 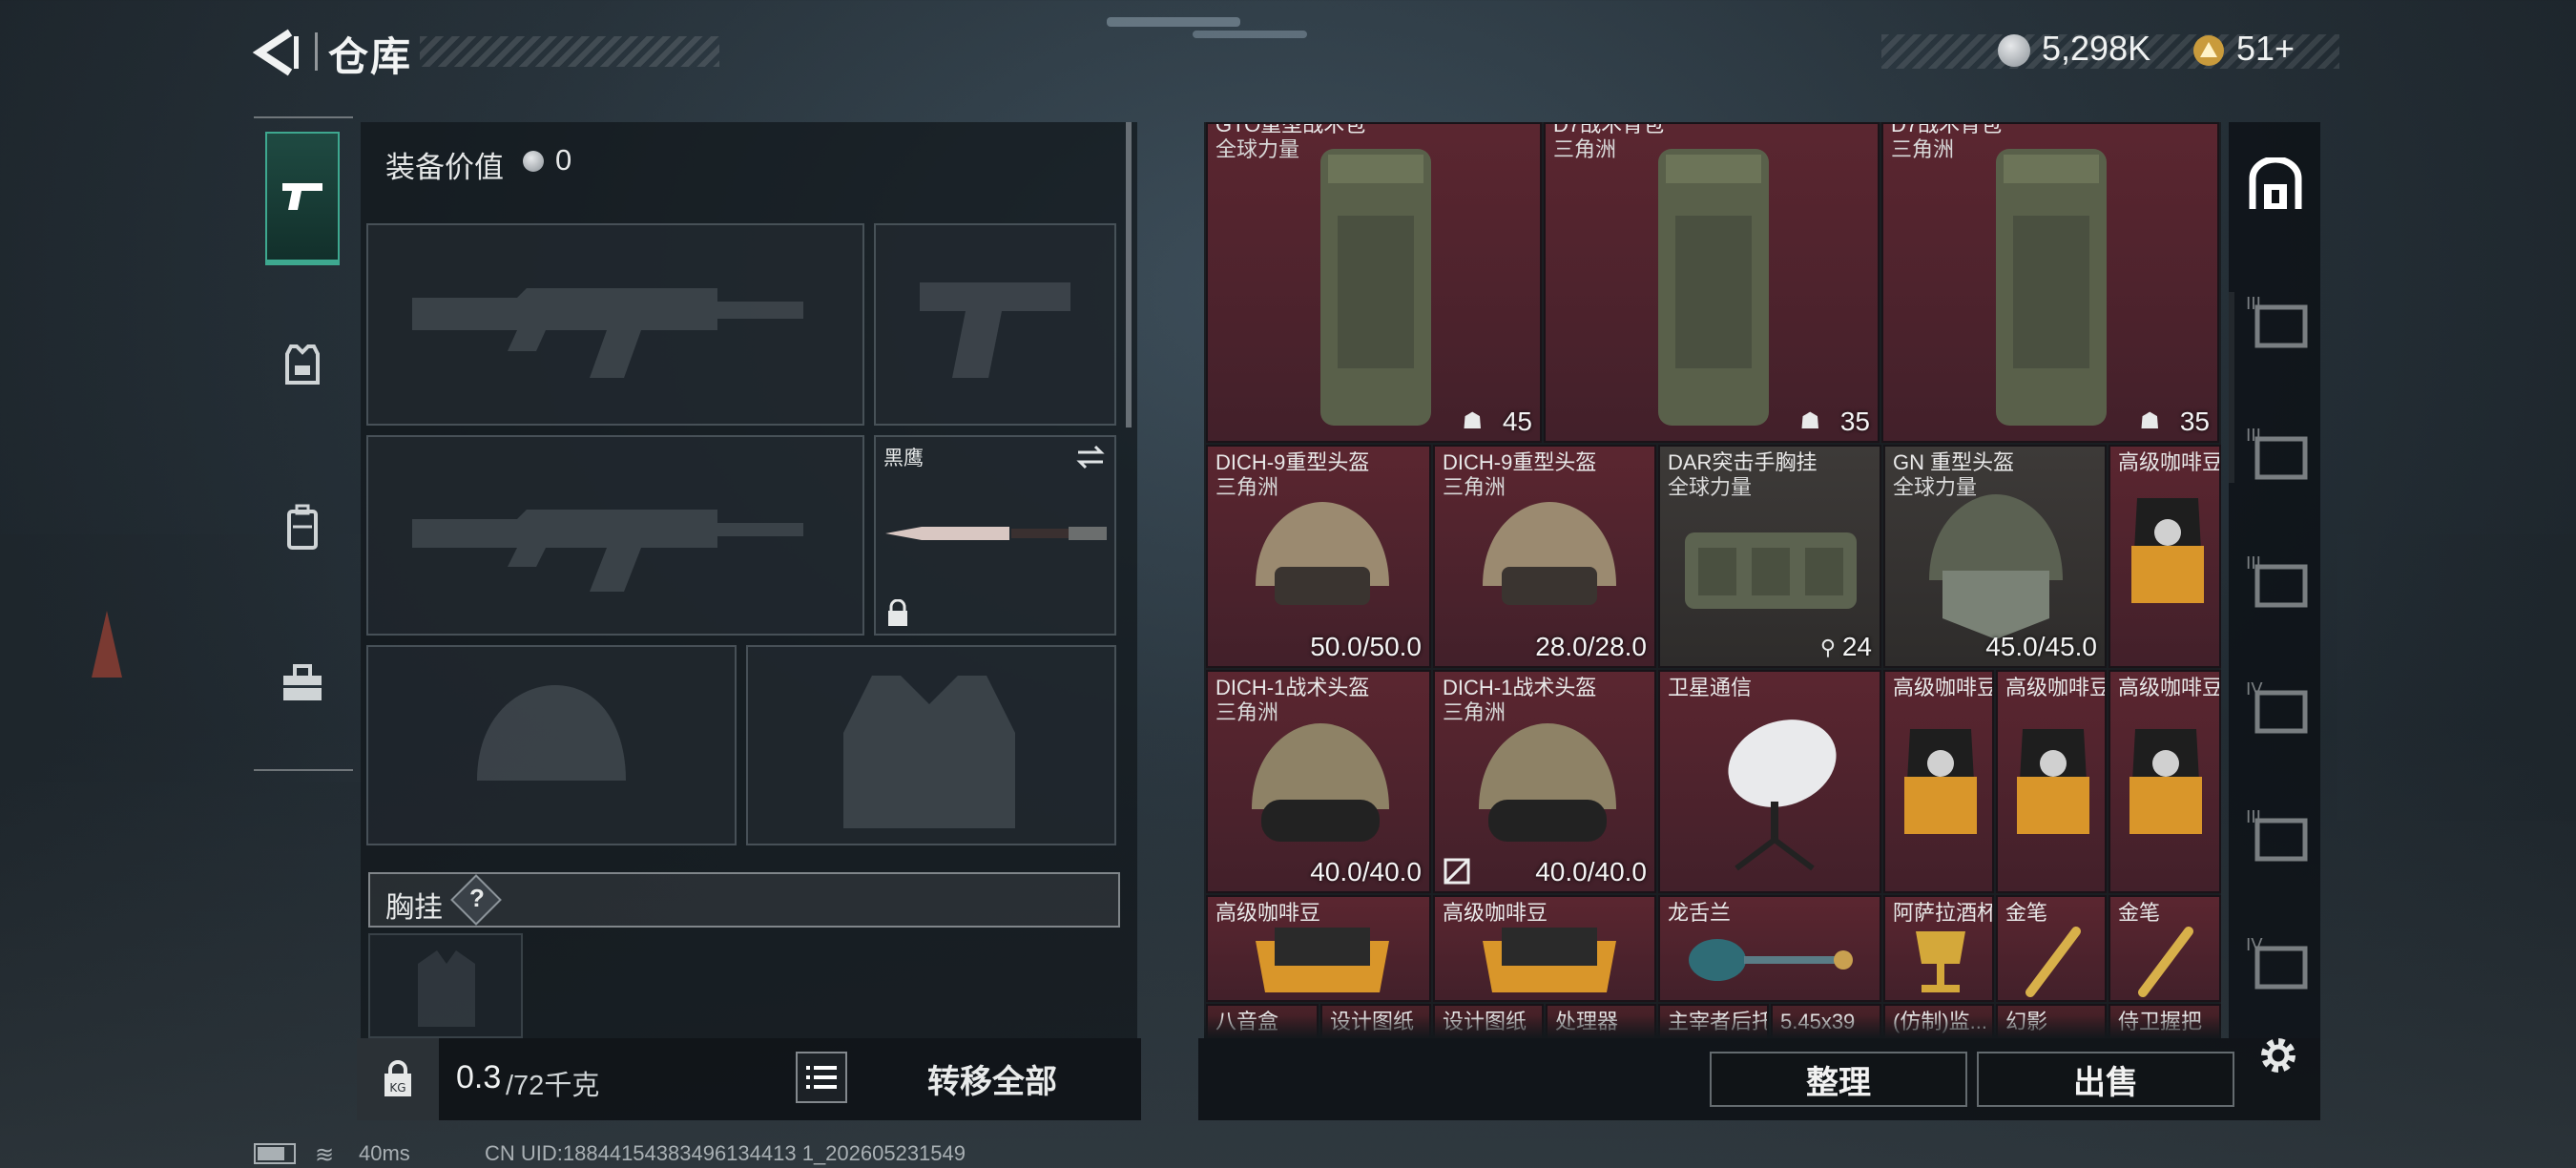 I want to click on inventory-item: GTO重型战术包 全球力量 45 ☗, so click(x=1374, y=282).